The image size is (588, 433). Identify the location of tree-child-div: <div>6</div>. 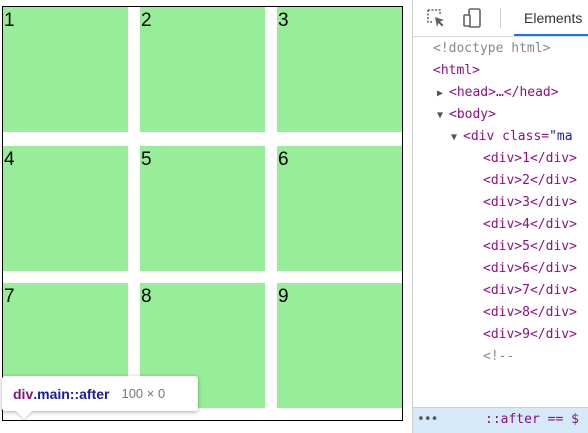
(530, 269).